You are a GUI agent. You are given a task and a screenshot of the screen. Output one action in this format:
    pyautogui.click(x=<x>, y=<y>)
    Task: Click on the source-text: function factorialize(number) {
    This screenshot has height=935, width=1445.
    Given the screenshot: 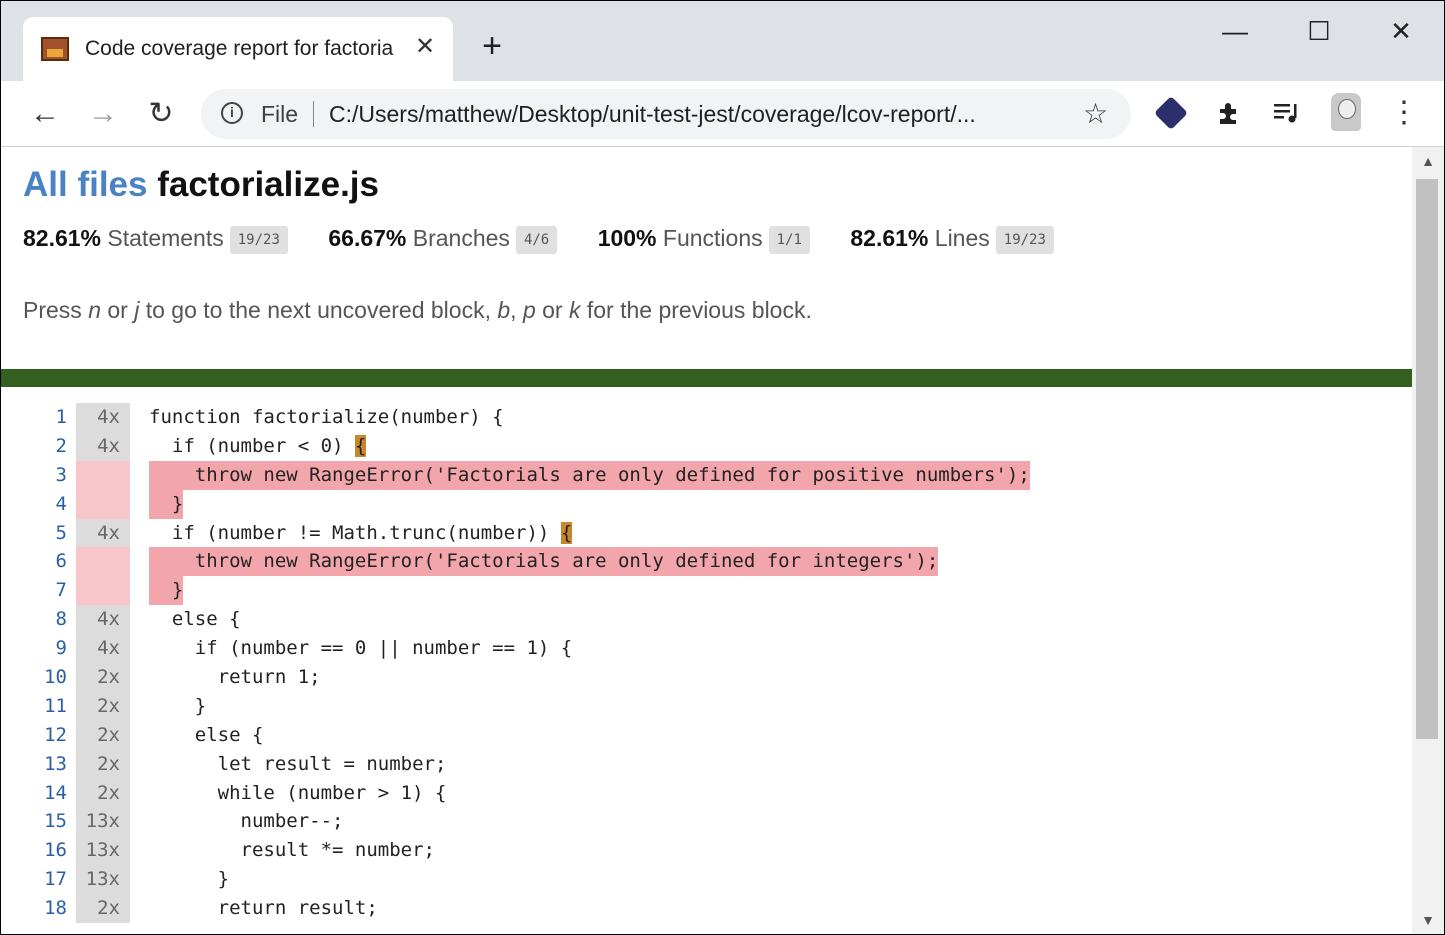 What is the action you would take?
    pyautogui.click(x=326, y=417)
    